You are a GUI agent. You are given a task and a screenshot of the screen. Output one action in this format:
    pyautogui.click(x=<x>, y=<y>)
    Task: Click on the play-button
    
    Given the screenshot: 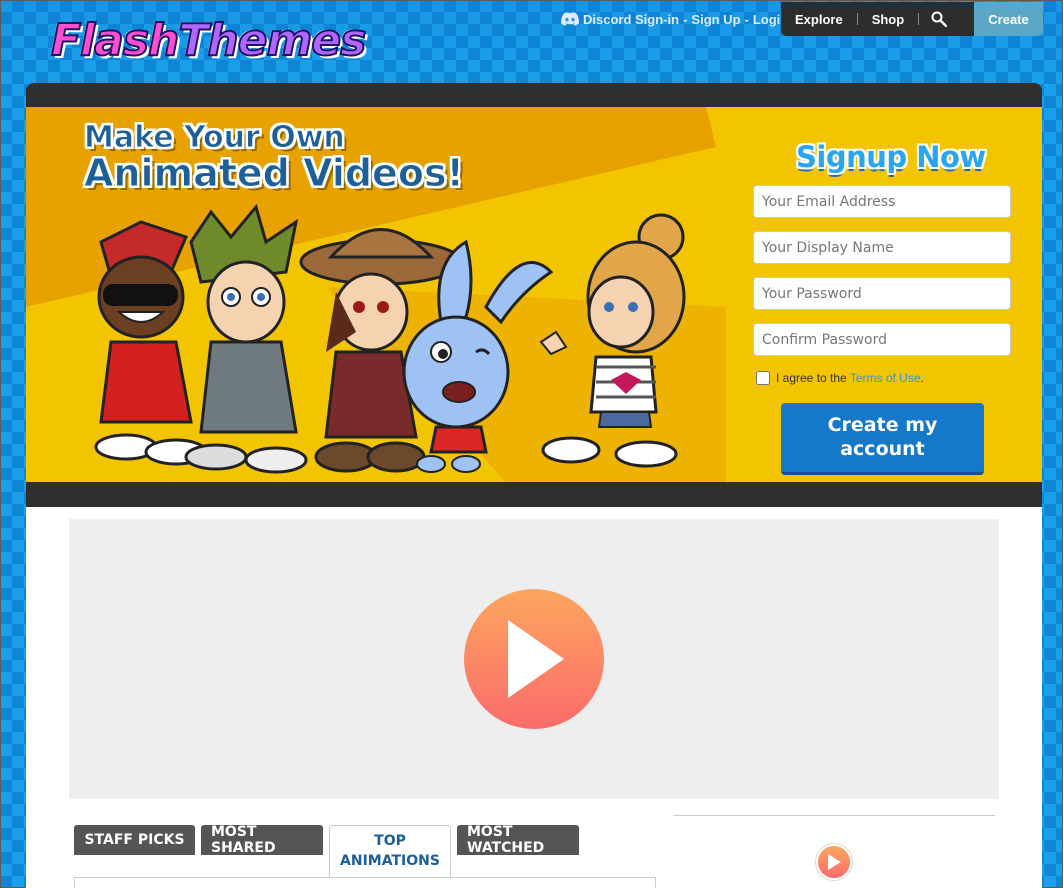 What is the action you would take?
    pyautogui.click(x=534, y=659)
    